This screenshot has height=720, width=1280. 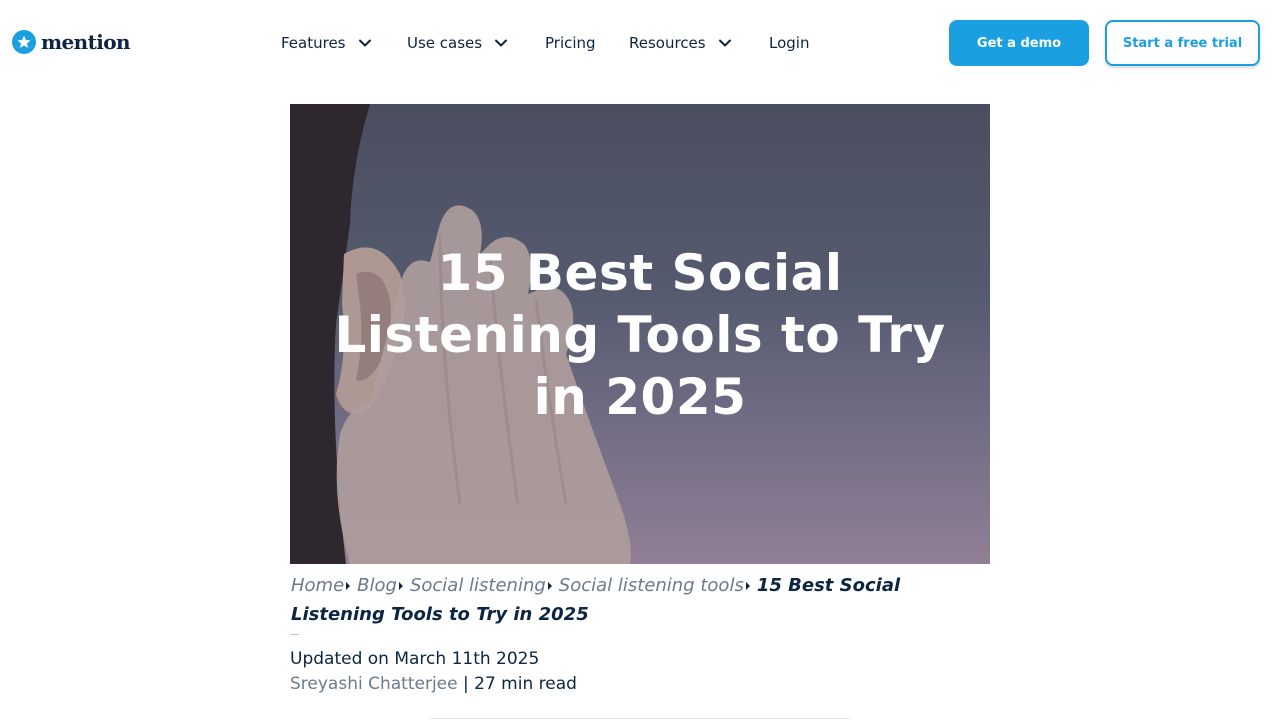 I want to click on nav-resources: Resources, so click(x=680, y=43).